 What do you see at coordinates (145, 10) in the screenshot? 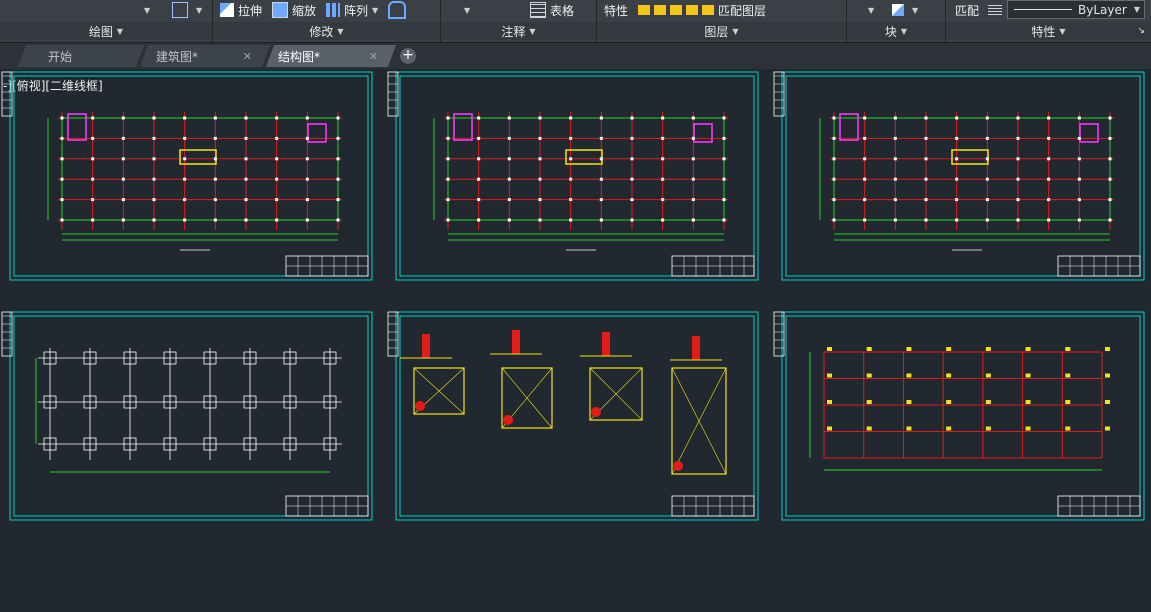
I see `draw-more-caret: ▼` at bounding box center [145, 10].